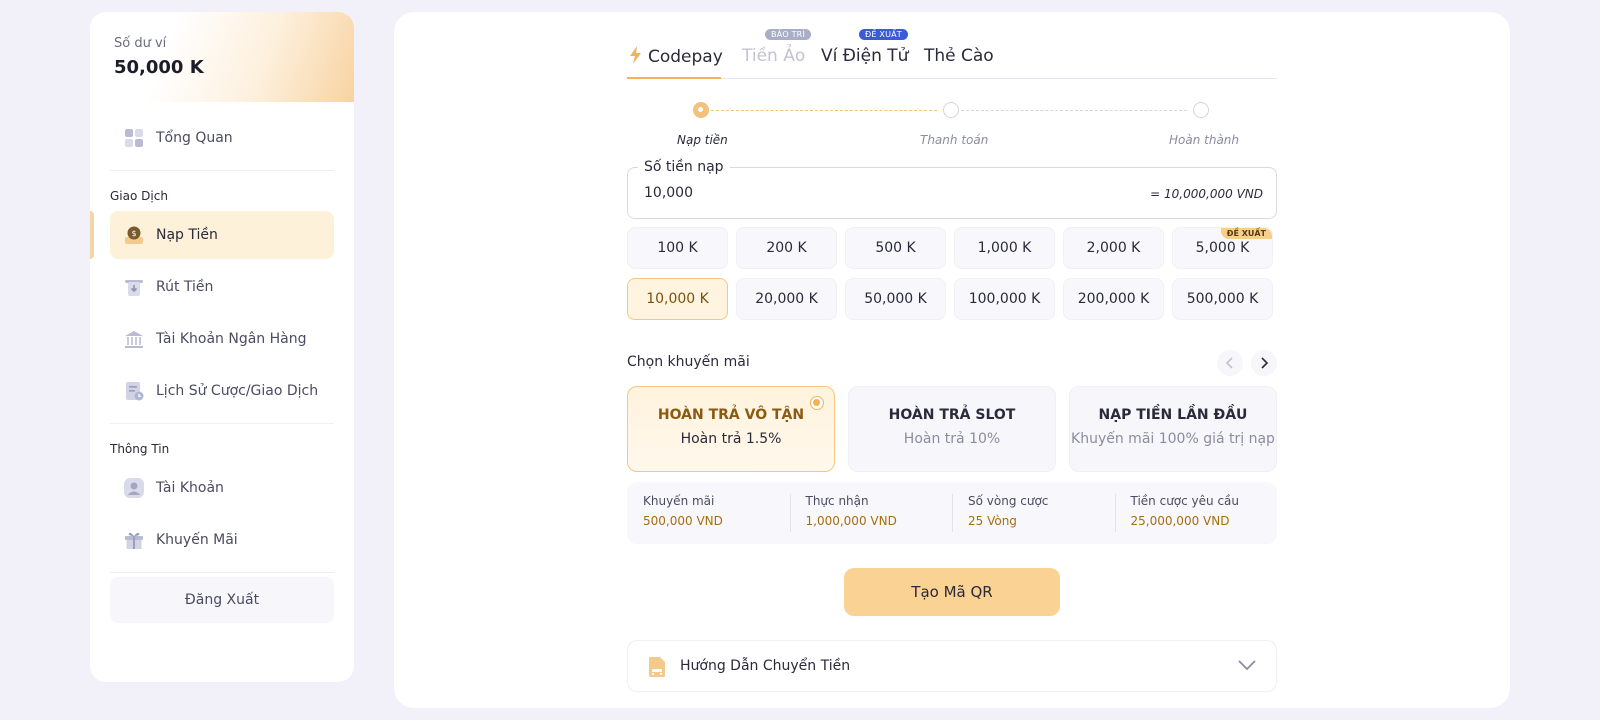 This screenshot has height=720, width=1600. I want to click on preset-amount-chip: 100,000 K, so click(1004, 299).